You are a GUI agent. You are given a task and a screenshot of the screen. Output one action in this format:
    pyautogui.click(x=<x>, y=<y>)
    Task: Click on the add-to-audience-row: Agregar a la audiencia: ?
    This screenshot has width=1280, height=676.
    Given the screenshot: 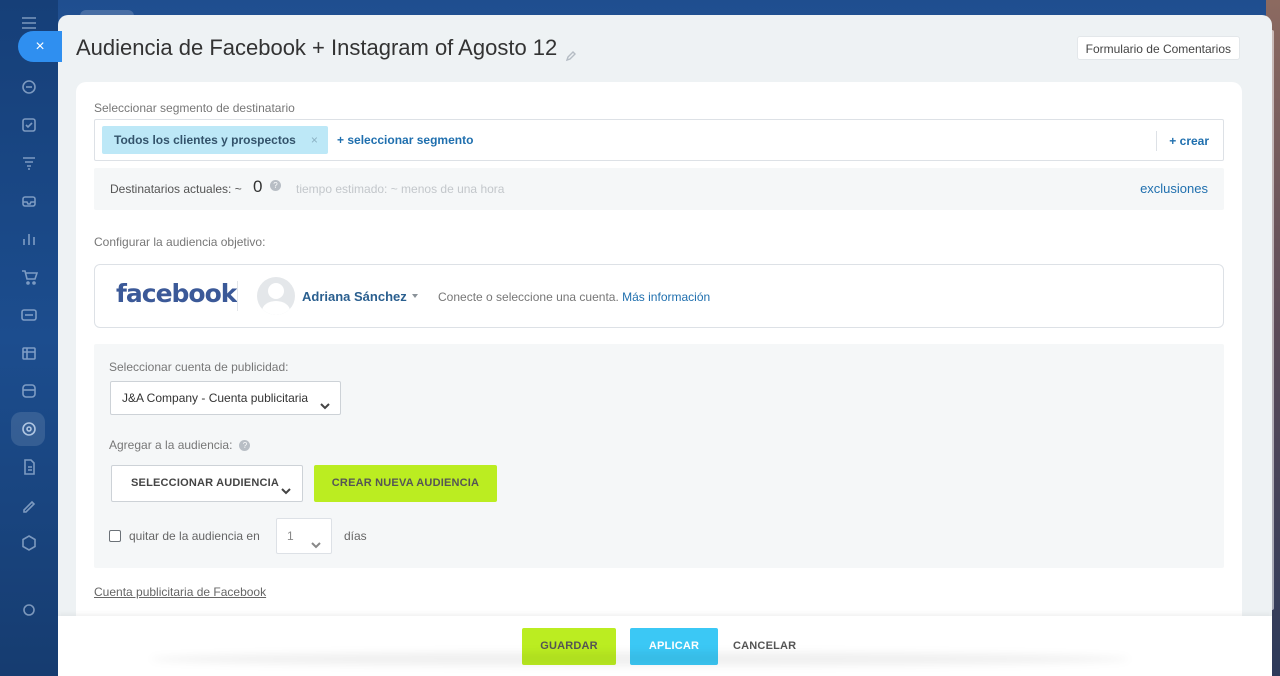 What is the action you would take?
    pyautogui.click(x=180, y=445)
    